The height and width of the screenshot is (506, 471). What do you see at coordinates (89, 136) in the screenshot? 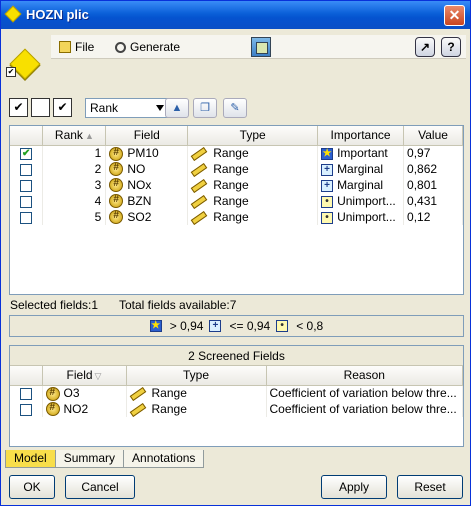
I see `sort-up-icon: ▲` at bounding box center [89, 136].